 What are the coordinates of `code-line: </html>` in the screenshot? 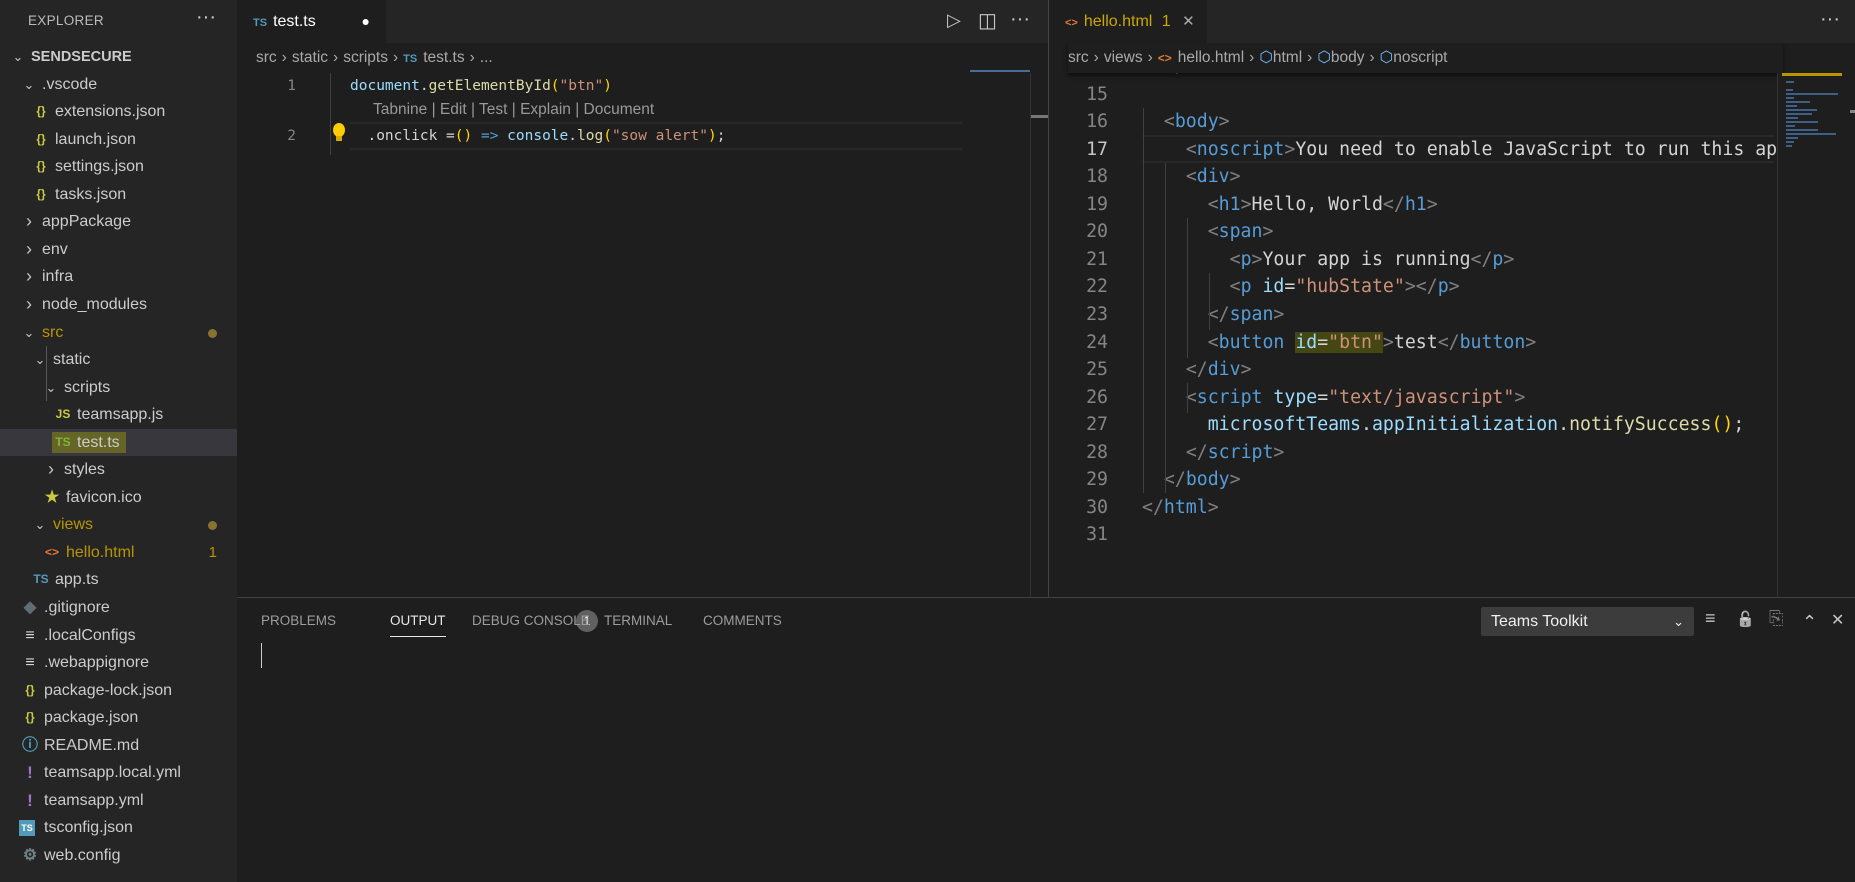 It's located at (1459, 508).